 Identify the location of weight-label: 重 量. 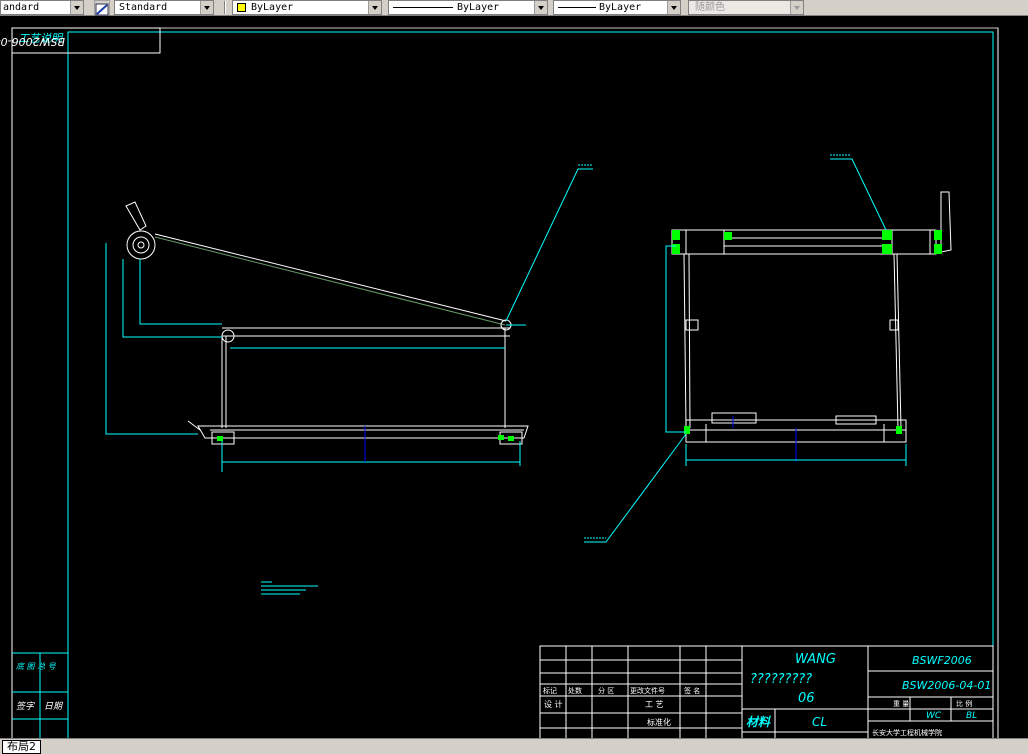
(901, 704).